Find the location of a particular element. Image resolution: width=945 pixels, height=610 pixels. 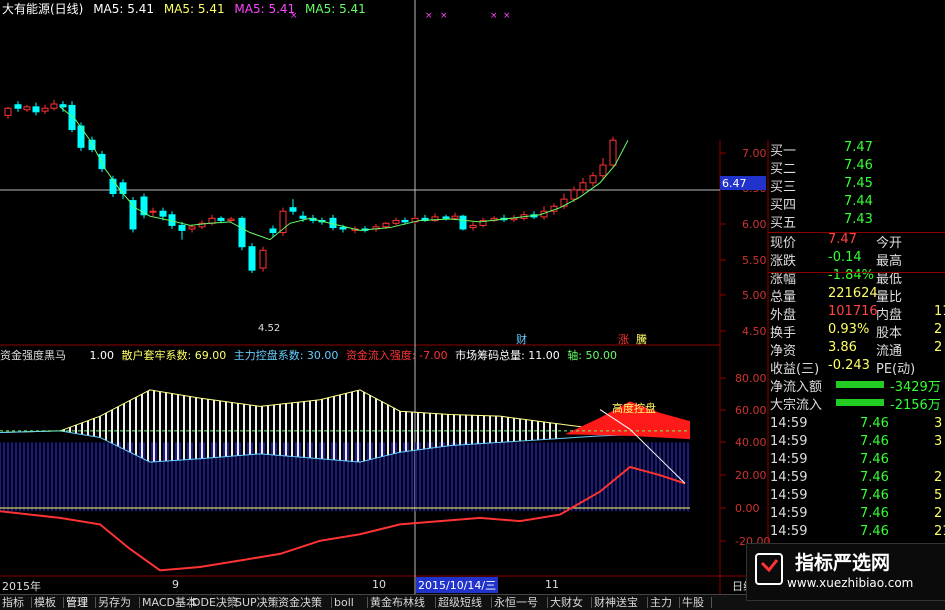

tick-volume: 2 is located at coordinates (938, 477).